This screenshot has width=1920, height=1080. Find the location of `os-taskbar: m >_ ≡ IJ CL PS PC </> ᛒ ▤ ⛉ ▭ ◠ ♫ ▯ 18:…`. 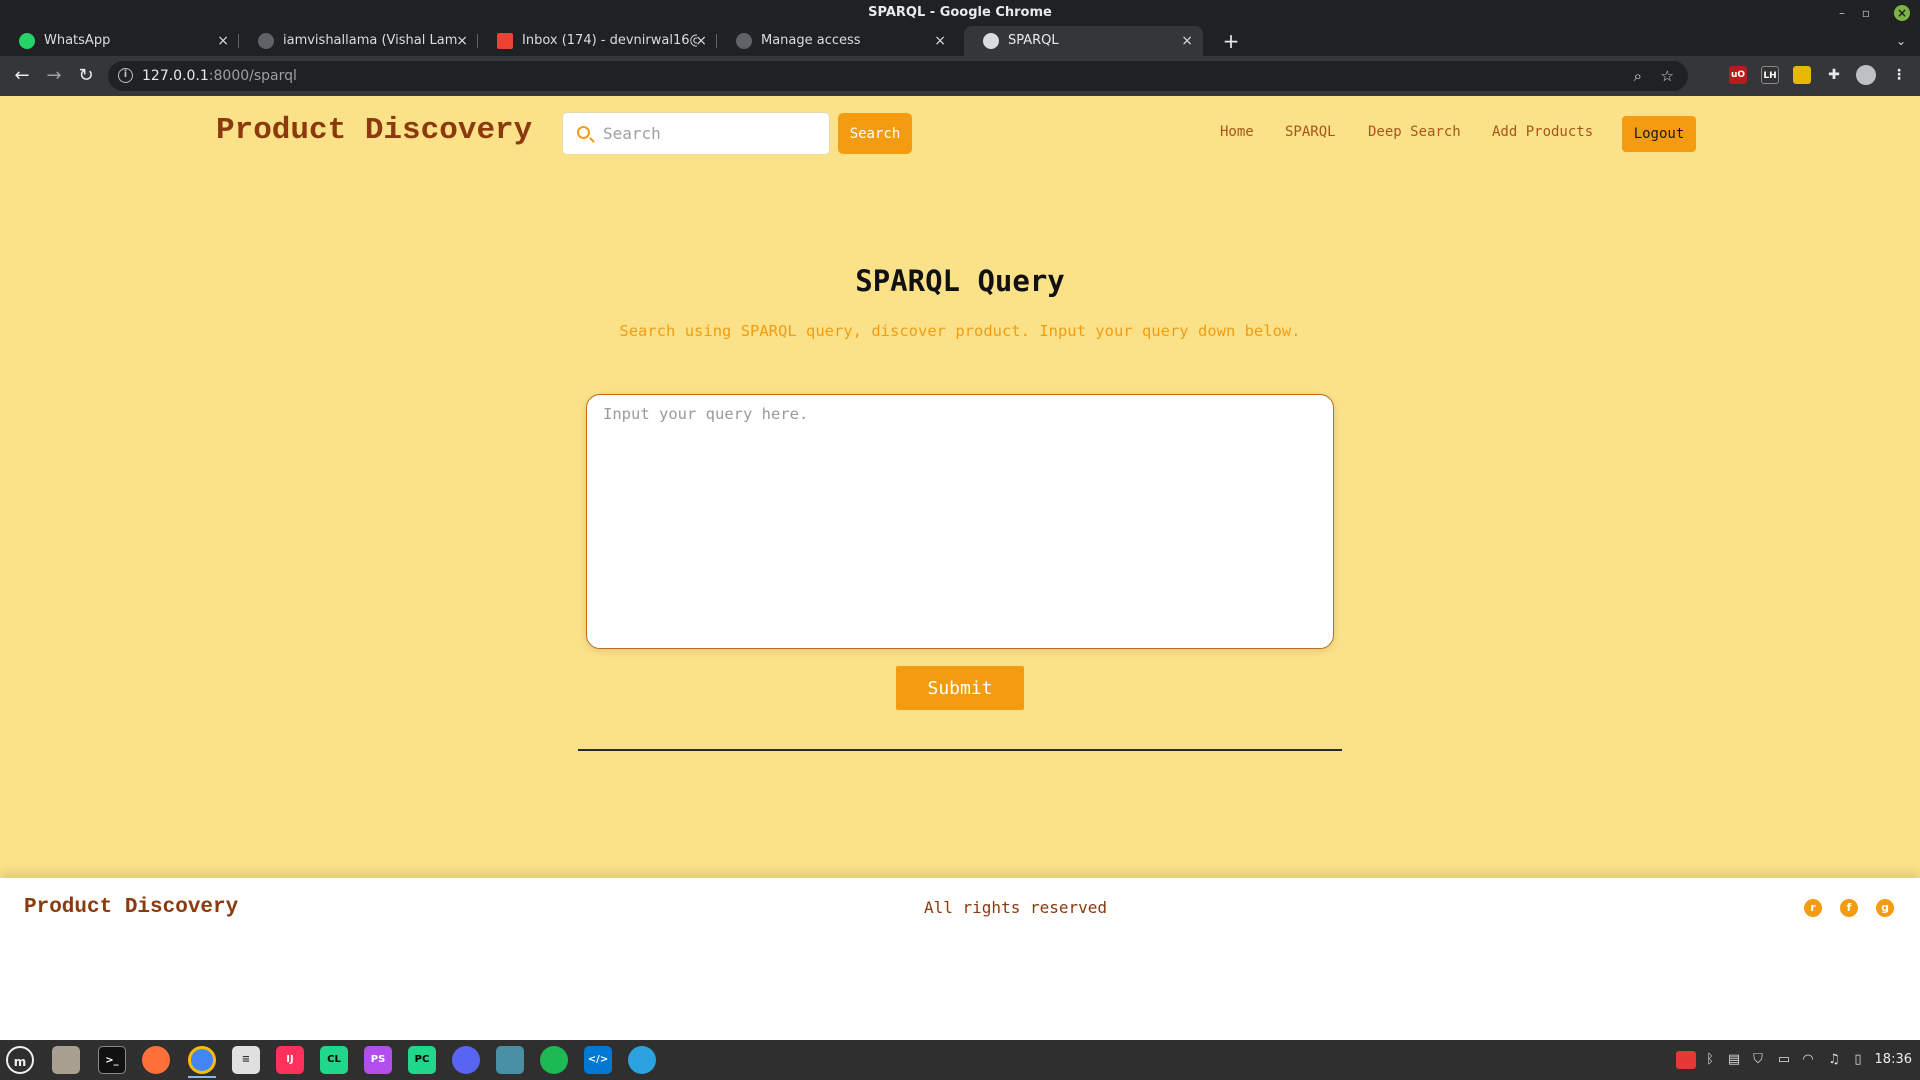

os-taskbar: m >_ ≡ IJ CL PS PC </> ᛒ ▤ ⛉ ▭ ◠ ♫ ▯ 18:… is located at coordinates (960, 1060).